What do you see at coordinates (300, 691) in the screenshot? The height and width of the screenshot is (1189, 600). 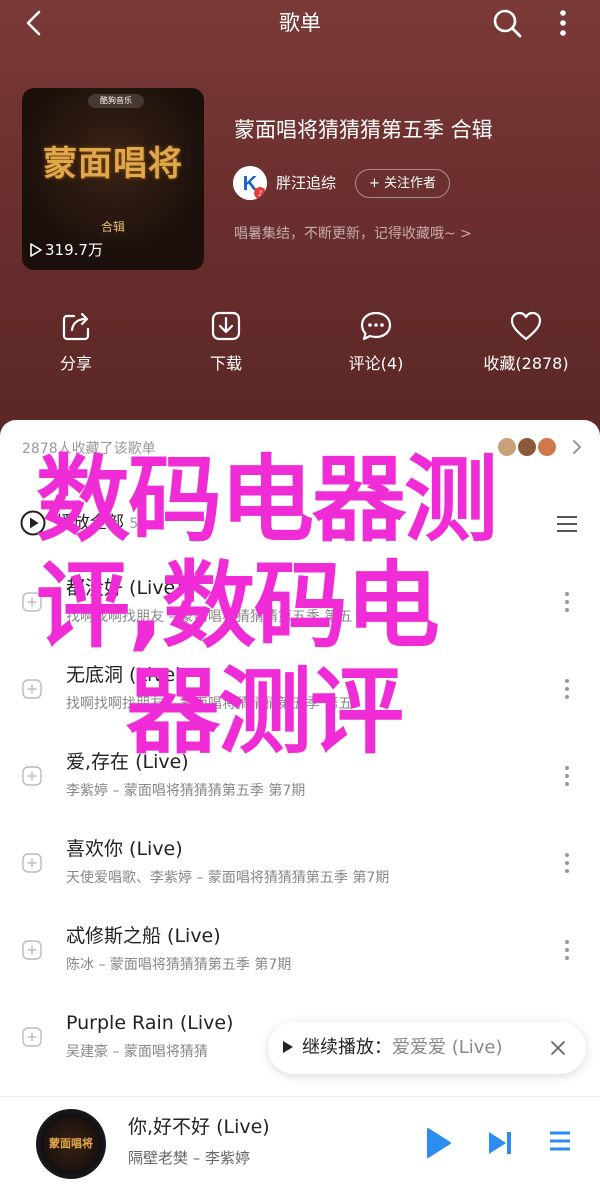 I see `song-row: 无底洞 (Live) 找啊找啊找朋友 – 蒙面唱将猜猜猜第五季 第五` at bounding box center [300, 691].